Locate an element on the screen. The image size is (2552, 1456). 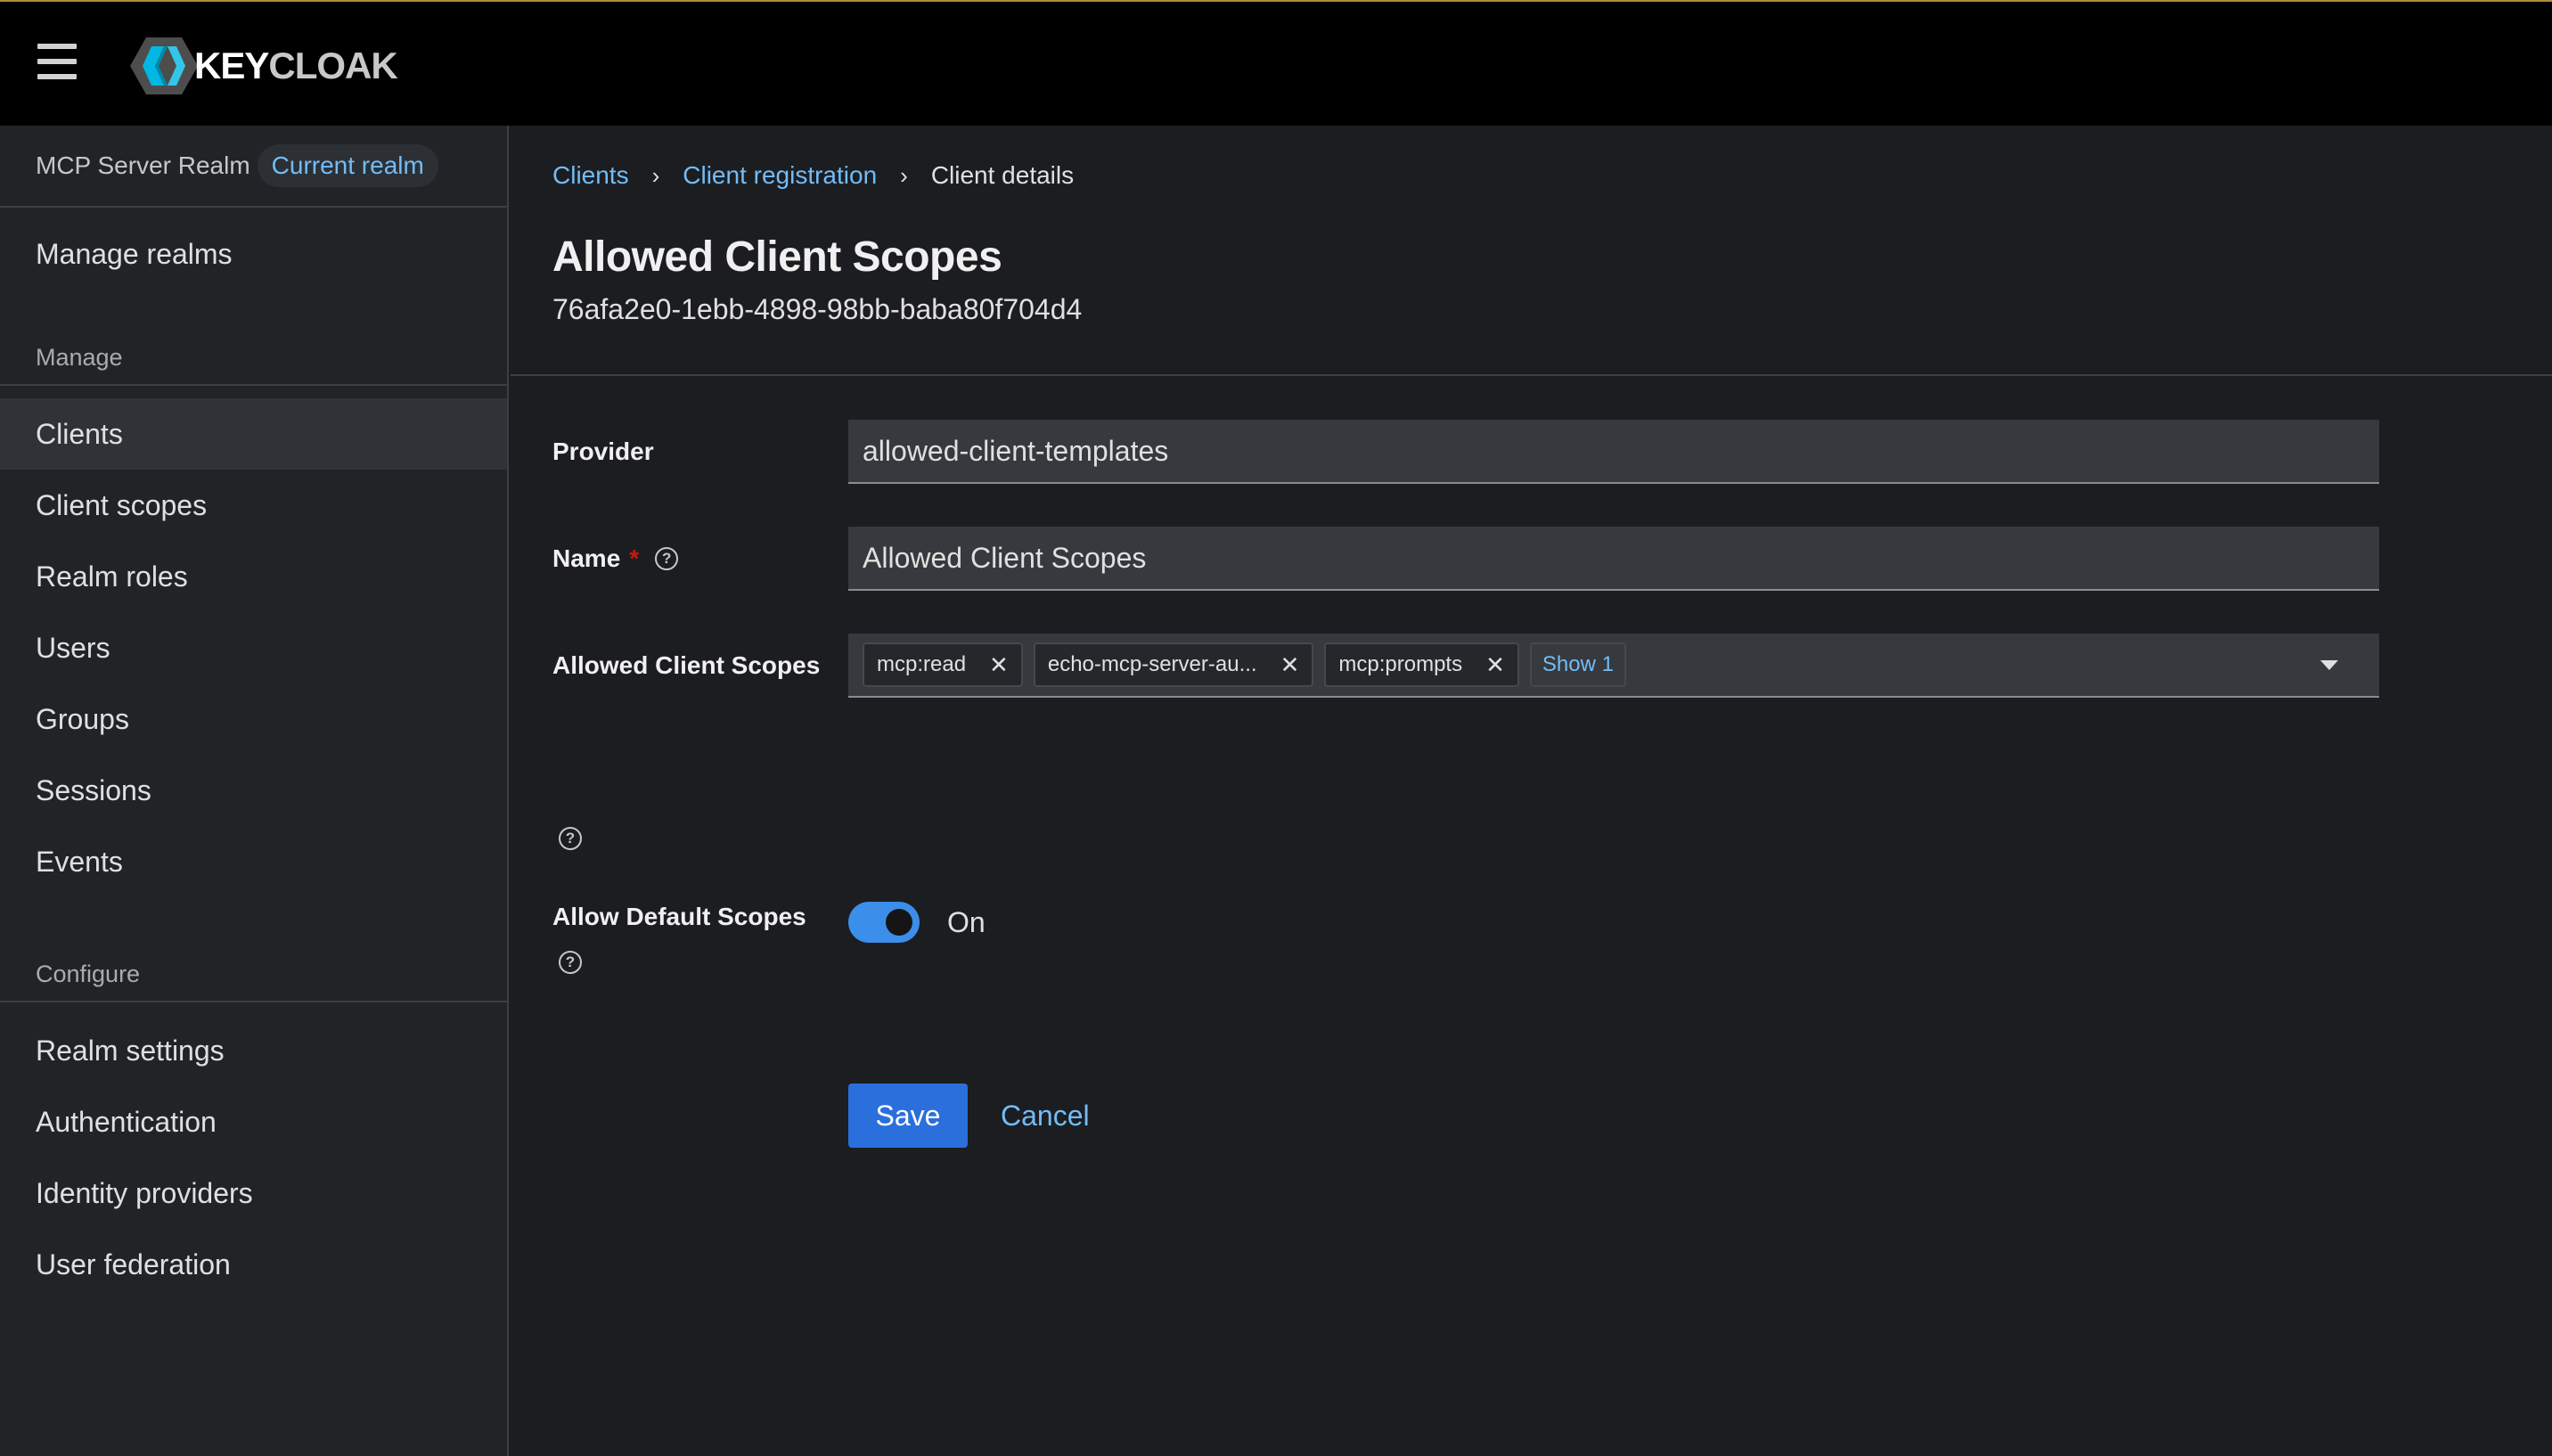
name-label: Name is located at coordinates (587, 558).